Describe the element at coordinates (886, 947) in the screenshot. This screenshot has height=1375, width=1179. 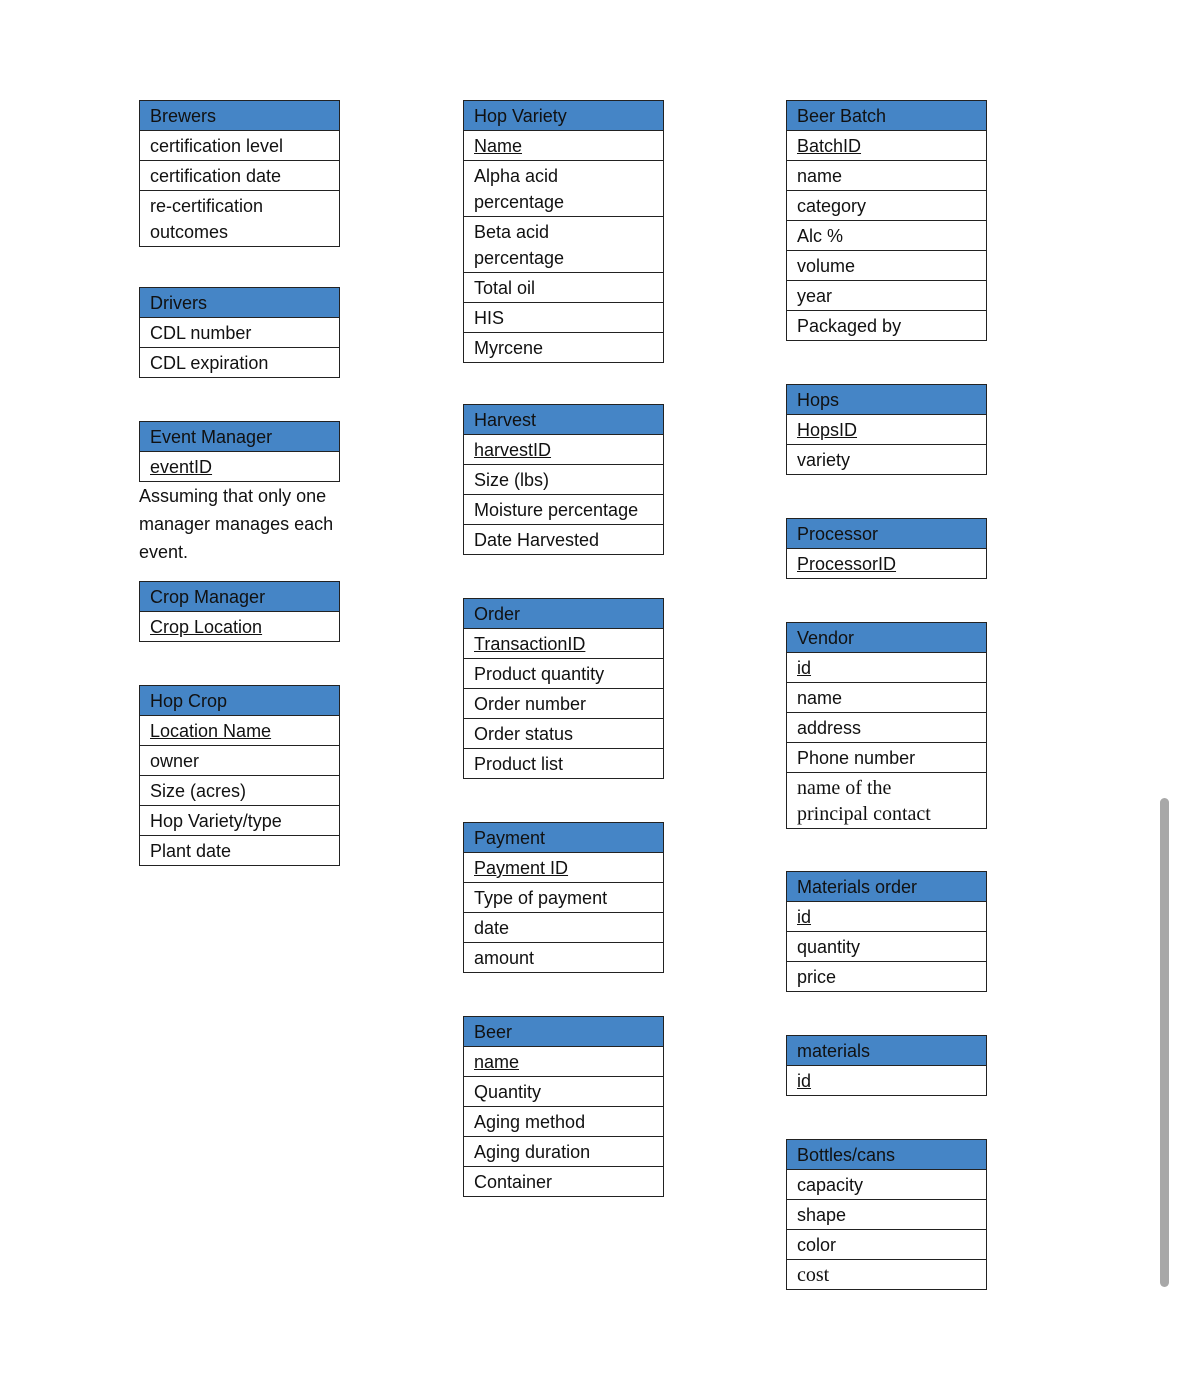
I see `attribute-row: quantity` at that location.